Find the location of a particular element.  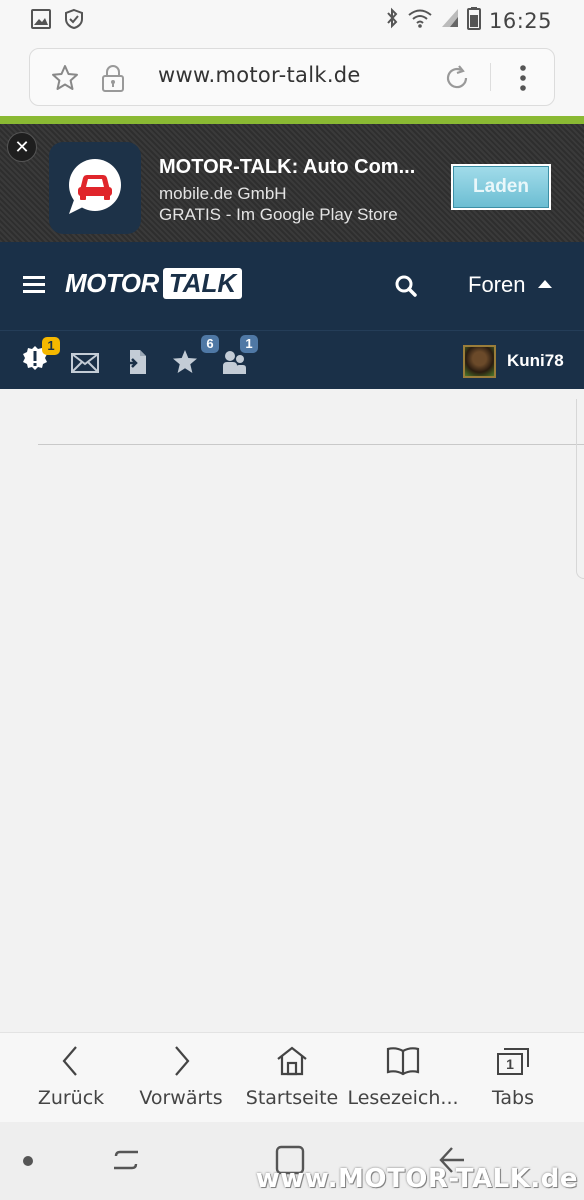

bluetooth-icon is located at coordinates (392, 20).